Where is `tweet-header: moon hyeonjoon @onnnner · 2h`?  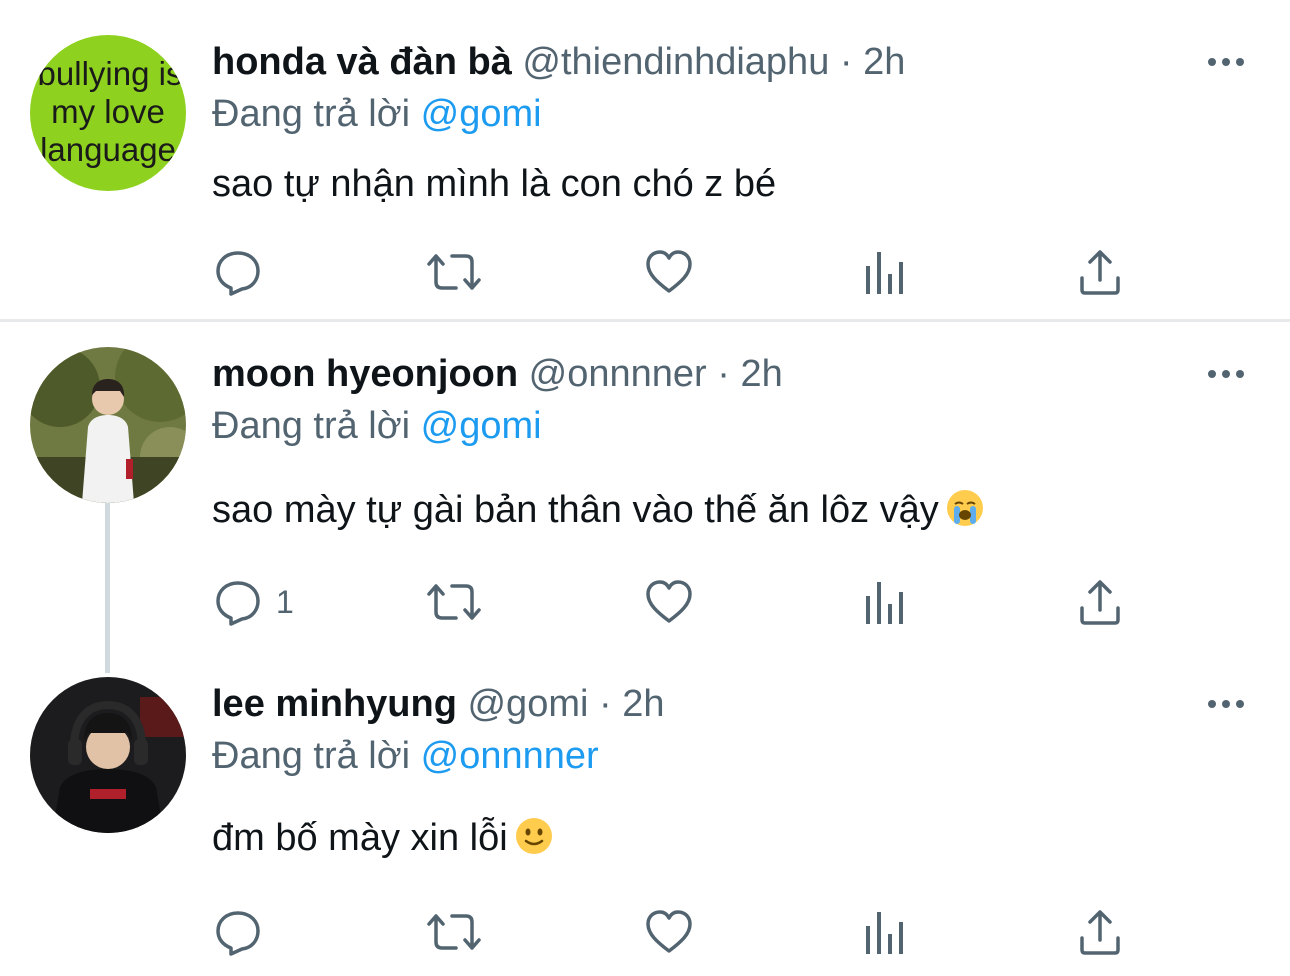
tweet-header: moon hyeonjoon @onnnner · 2h is located at coordinates (497, 374).